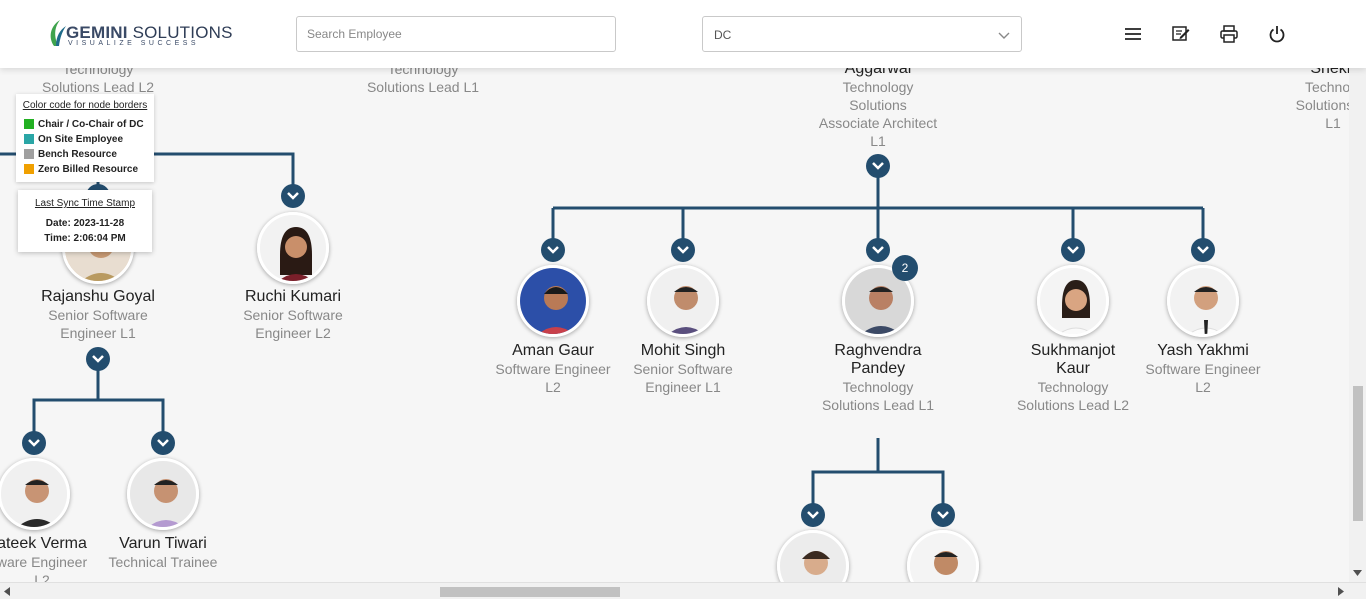 The height and width of the screenshot is (599, 1366). I want to click on node-role: Associate Architect, so click(878, 123).